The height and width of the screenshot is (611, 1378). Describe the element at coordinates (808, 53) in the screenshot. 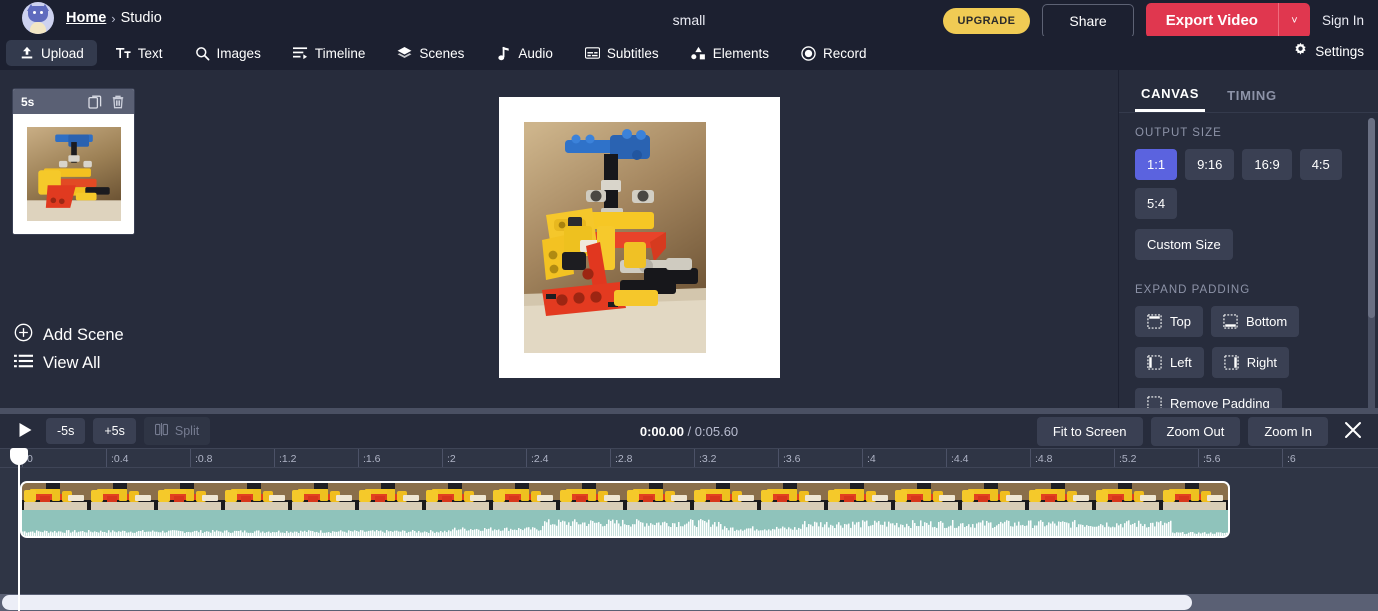

I see `record-icon` at that location.